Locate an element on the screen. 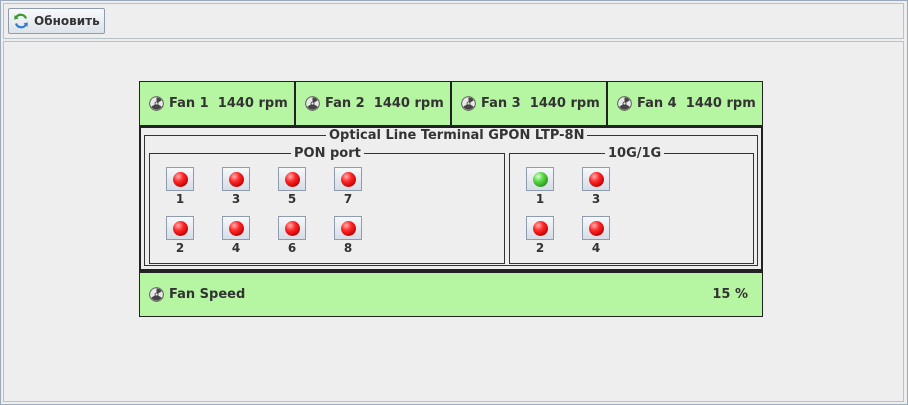  pon-port-6: 6 is located at coordinates (292, 235).